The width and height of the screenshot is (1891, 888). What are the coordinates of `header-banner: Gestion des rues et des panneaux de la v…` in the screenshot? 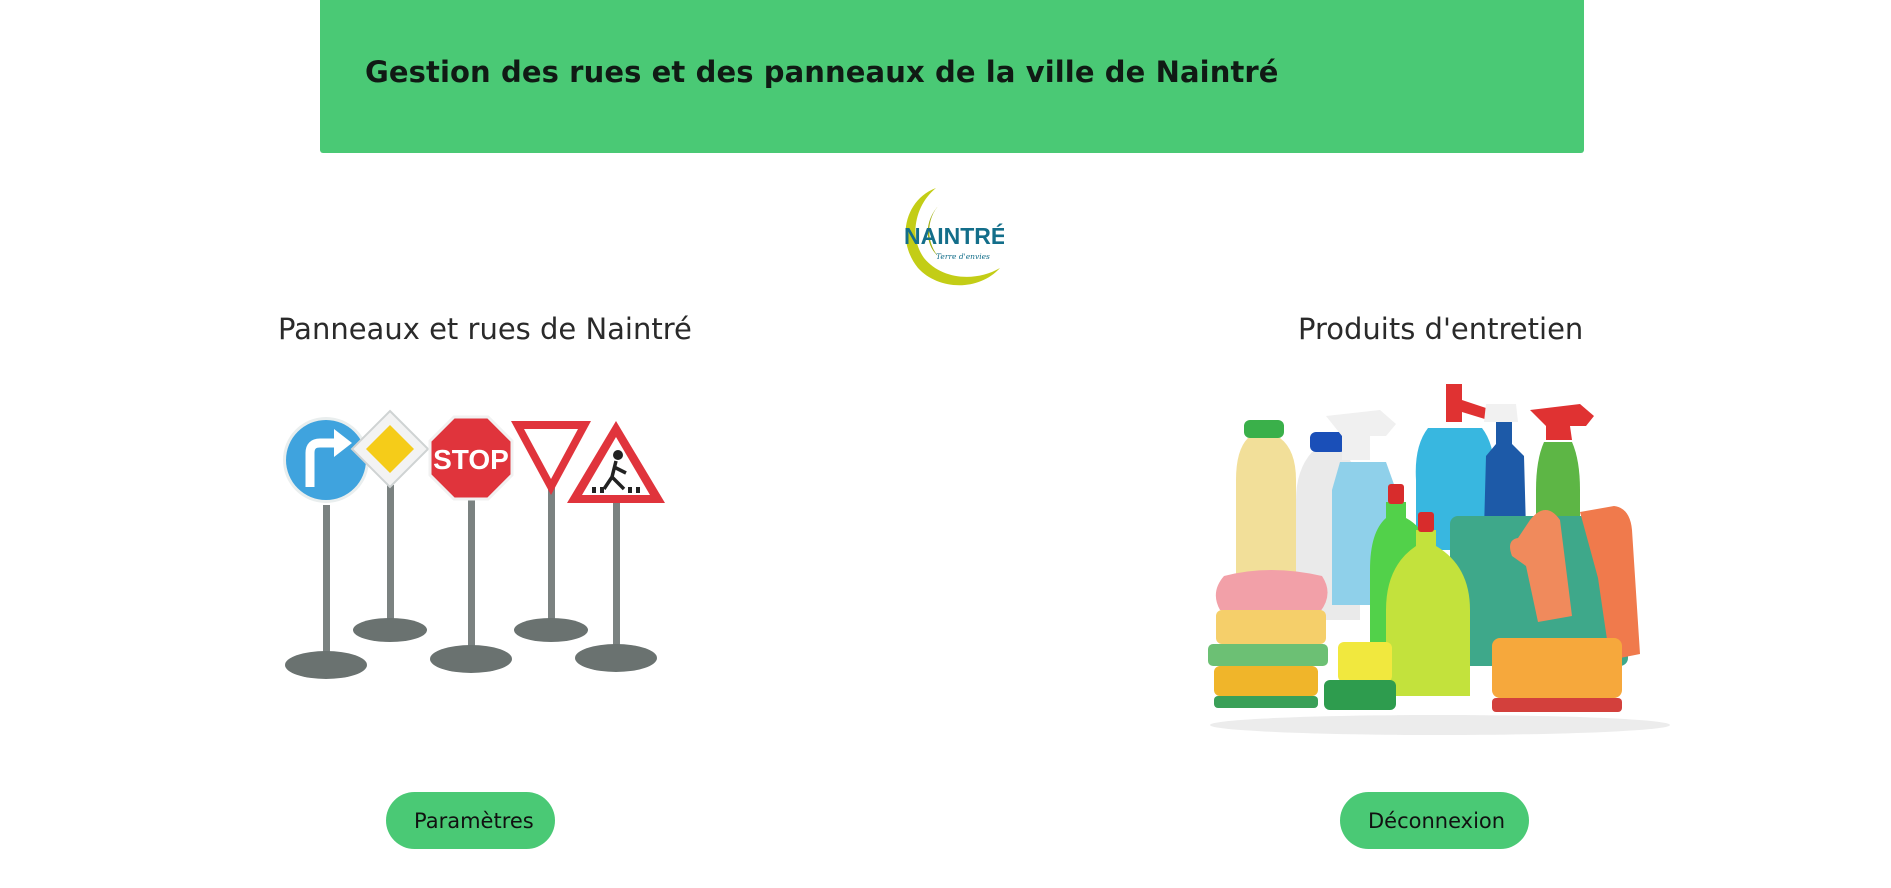 It's located at (952, 76).